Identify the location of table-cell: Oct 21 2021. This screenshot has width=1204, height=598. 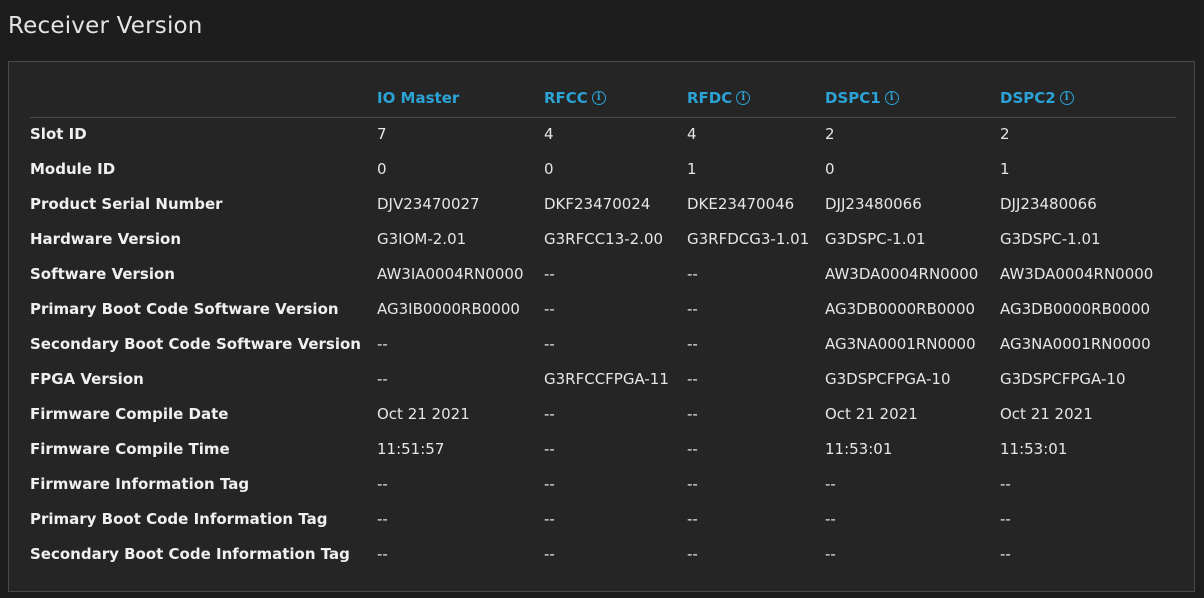
(423, 413).